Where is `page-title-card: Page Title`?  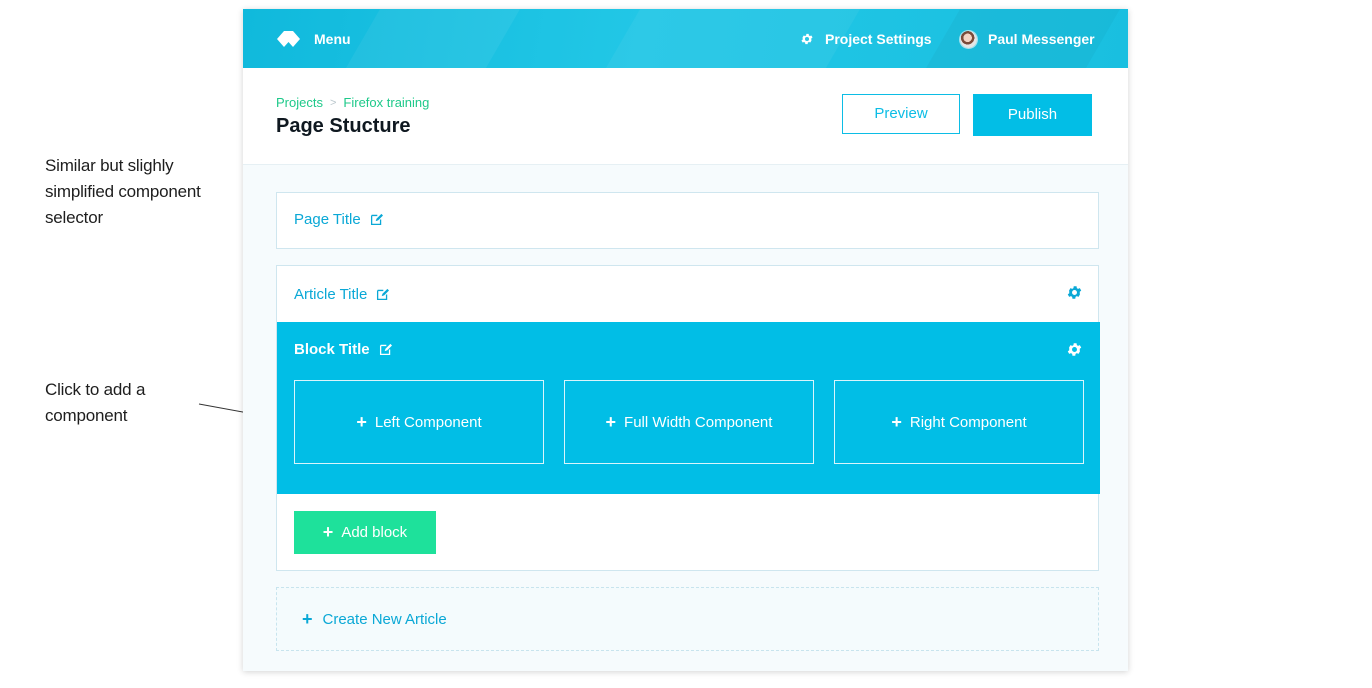
page-title-card: Page Title is located at coordinates (687, 220).